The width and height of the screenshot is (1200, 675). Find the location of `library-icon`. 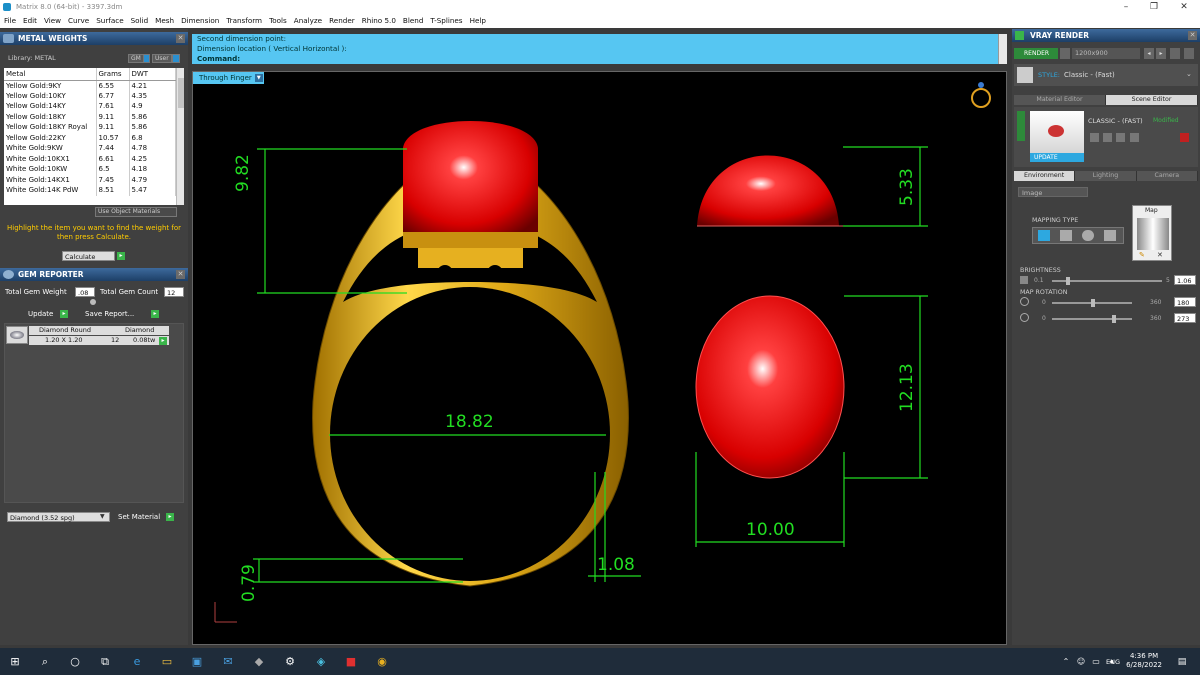

library-icon is located at coordinates (1107, 137).